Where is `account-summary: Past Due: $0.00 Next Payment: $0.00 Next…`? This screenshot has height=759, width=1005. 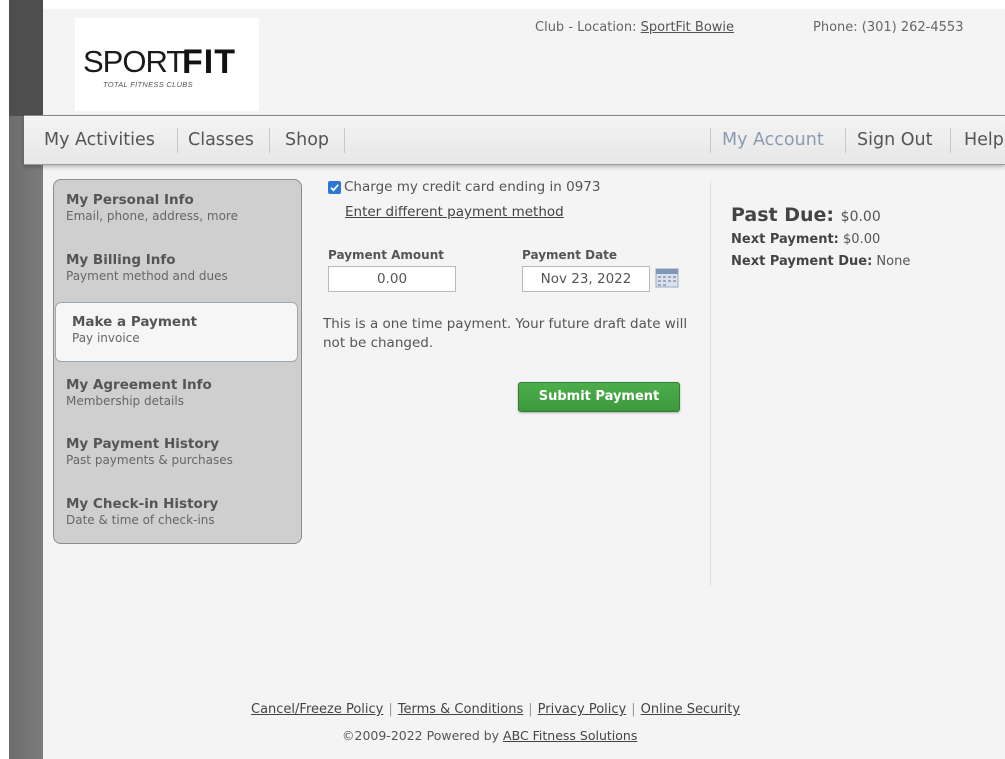 account-summary: Past Due: $0.00 Next Payment: $0.00 Next… is located at coordinates (866, 236).